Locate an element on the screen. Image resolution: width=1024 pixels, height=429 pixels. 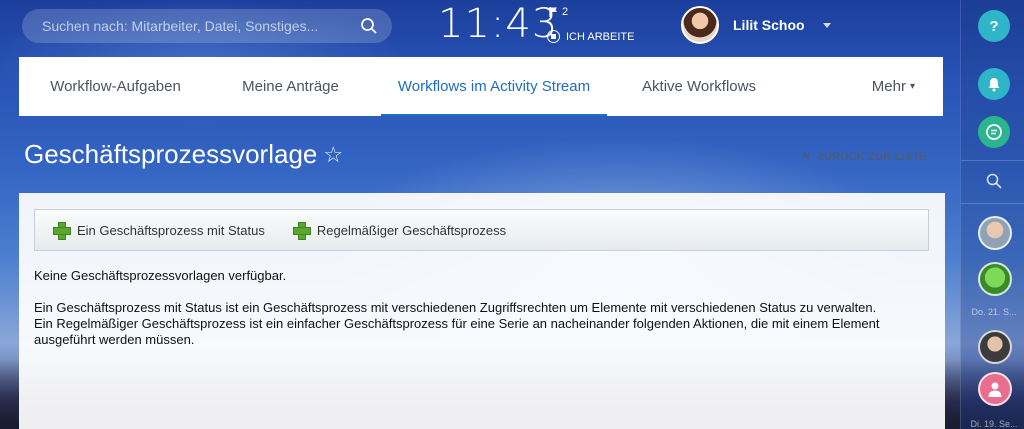
tab-label: Meine Anträge is located at coordinates (290, 86).